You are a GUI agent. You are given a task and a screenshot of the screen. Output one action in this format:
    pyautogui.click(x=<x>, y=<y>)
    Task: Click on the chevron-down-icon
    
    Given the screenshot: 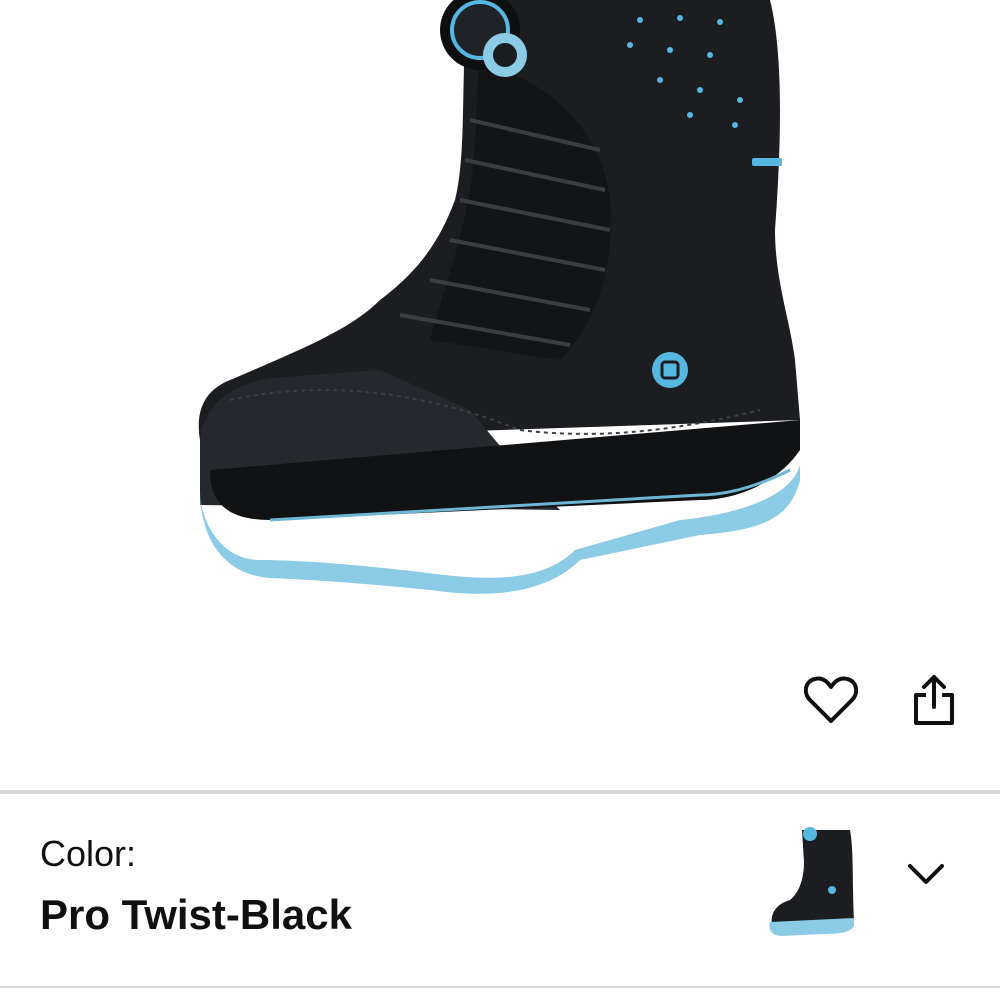 What is the action you would take?
    pyautogui.click(x=926, y=874)
    